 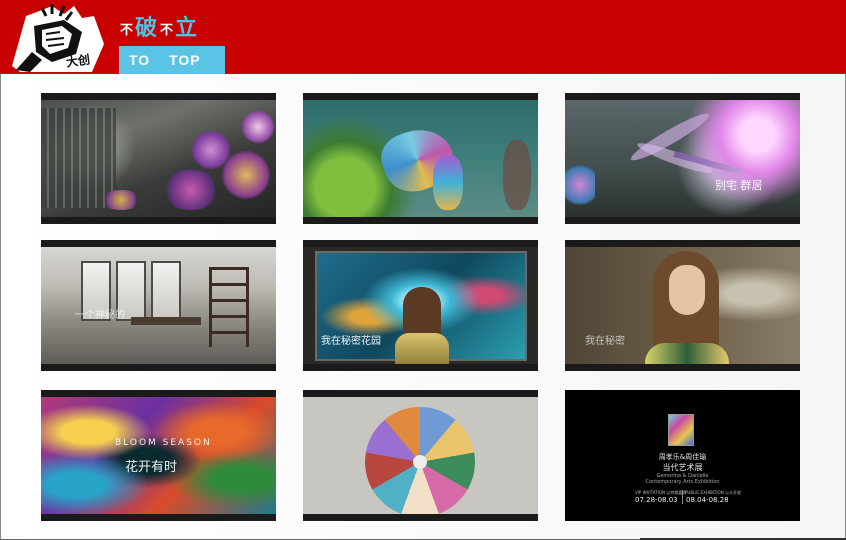 What do you see at coordinates (78, 61) in the screenshot?
I see `logo-text: 大创` at bounding box center [78, 61].